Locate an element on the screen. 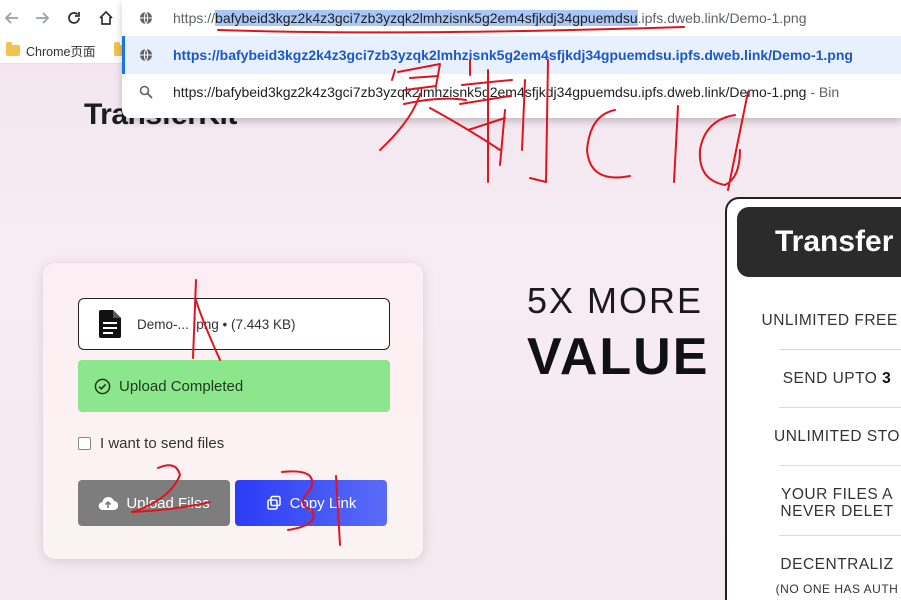 The image size is (901, 600). file-selector: Demo-... .png • (7.443 KB) is located at coordinates (234, 324).